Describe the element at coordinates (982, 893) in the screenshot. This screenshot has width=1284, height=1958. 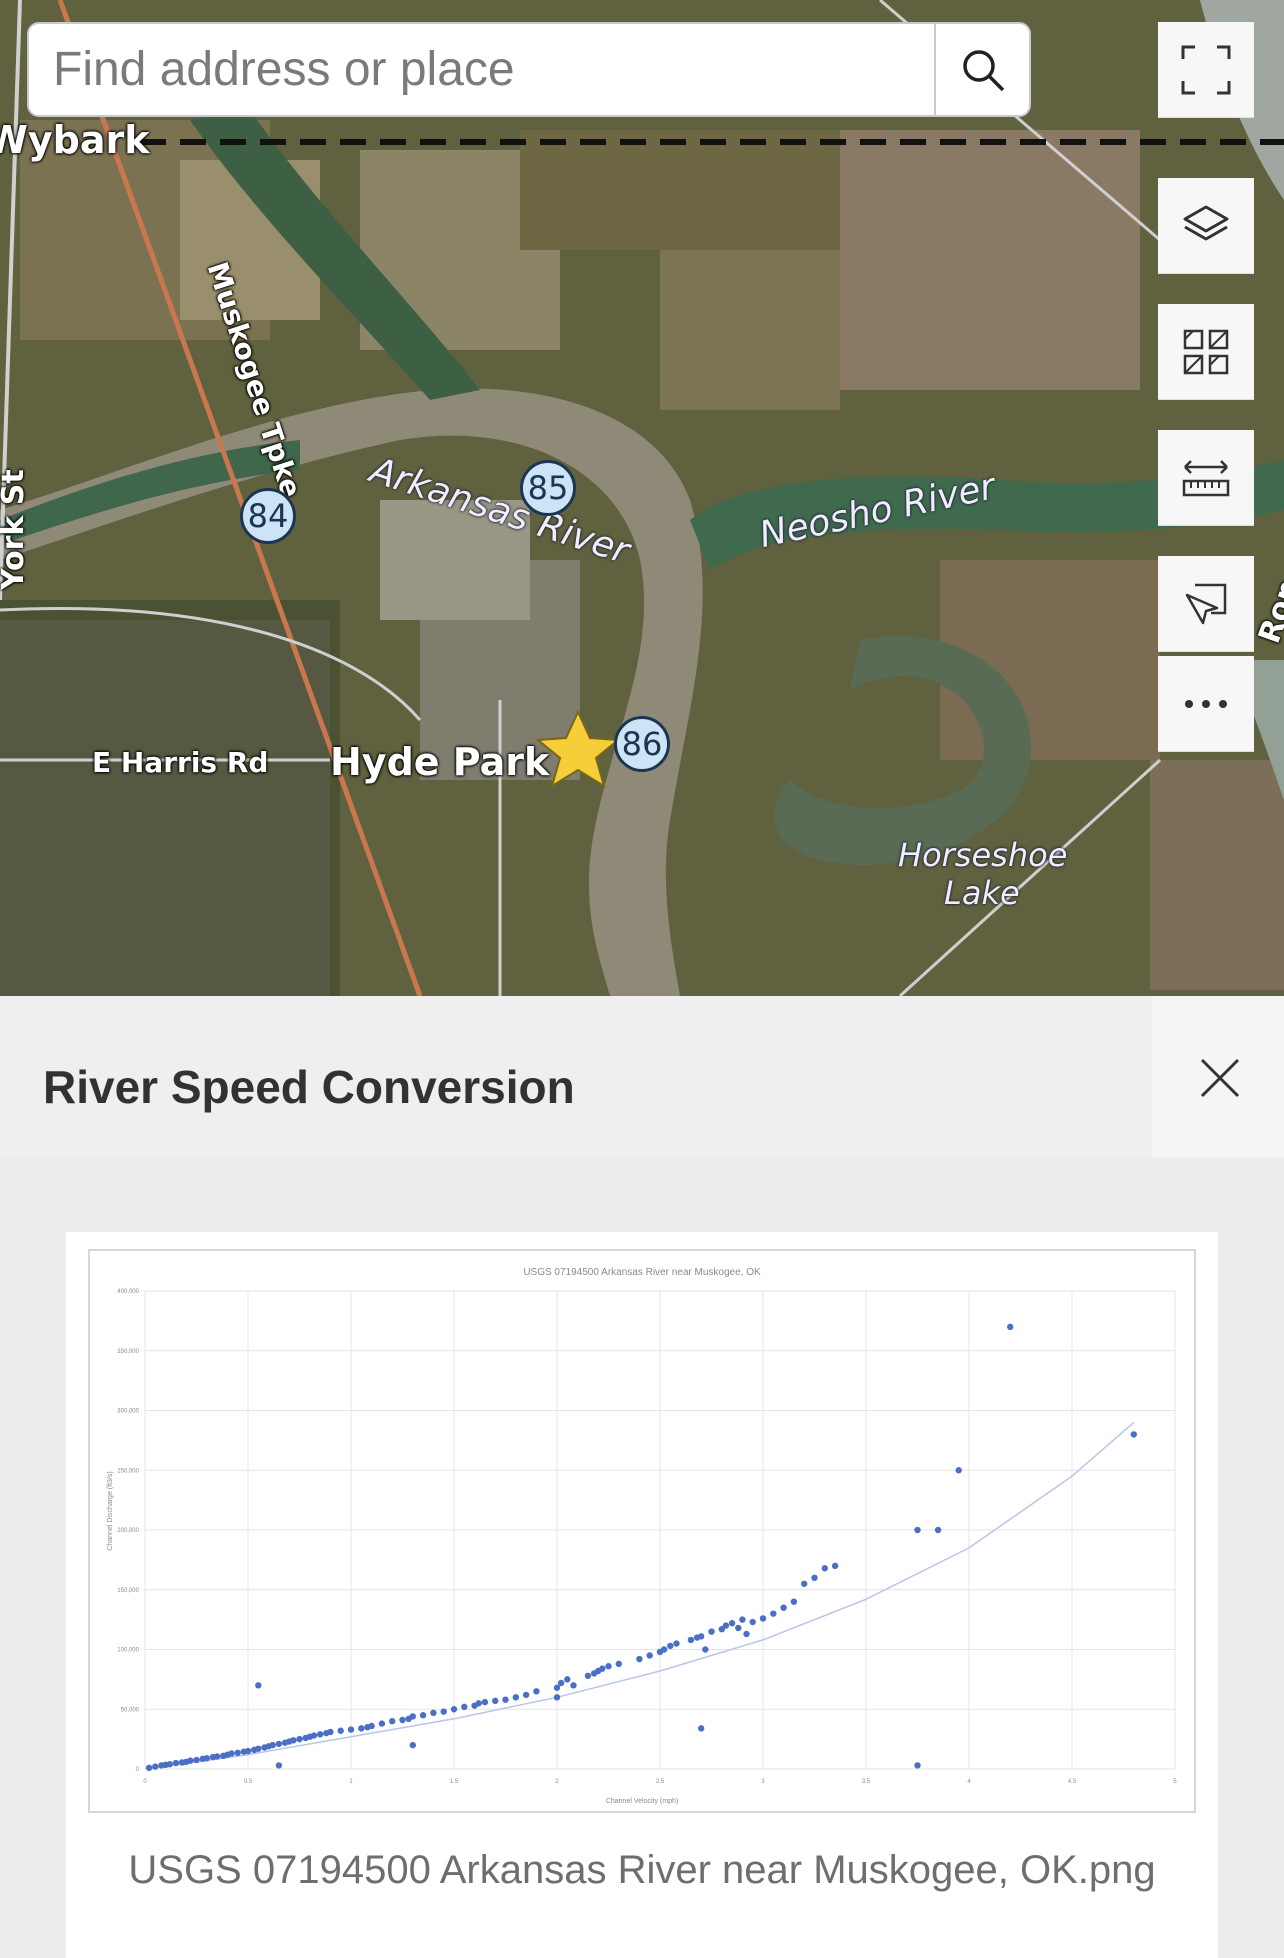
I see `map-label-lake: Lake` at that location.